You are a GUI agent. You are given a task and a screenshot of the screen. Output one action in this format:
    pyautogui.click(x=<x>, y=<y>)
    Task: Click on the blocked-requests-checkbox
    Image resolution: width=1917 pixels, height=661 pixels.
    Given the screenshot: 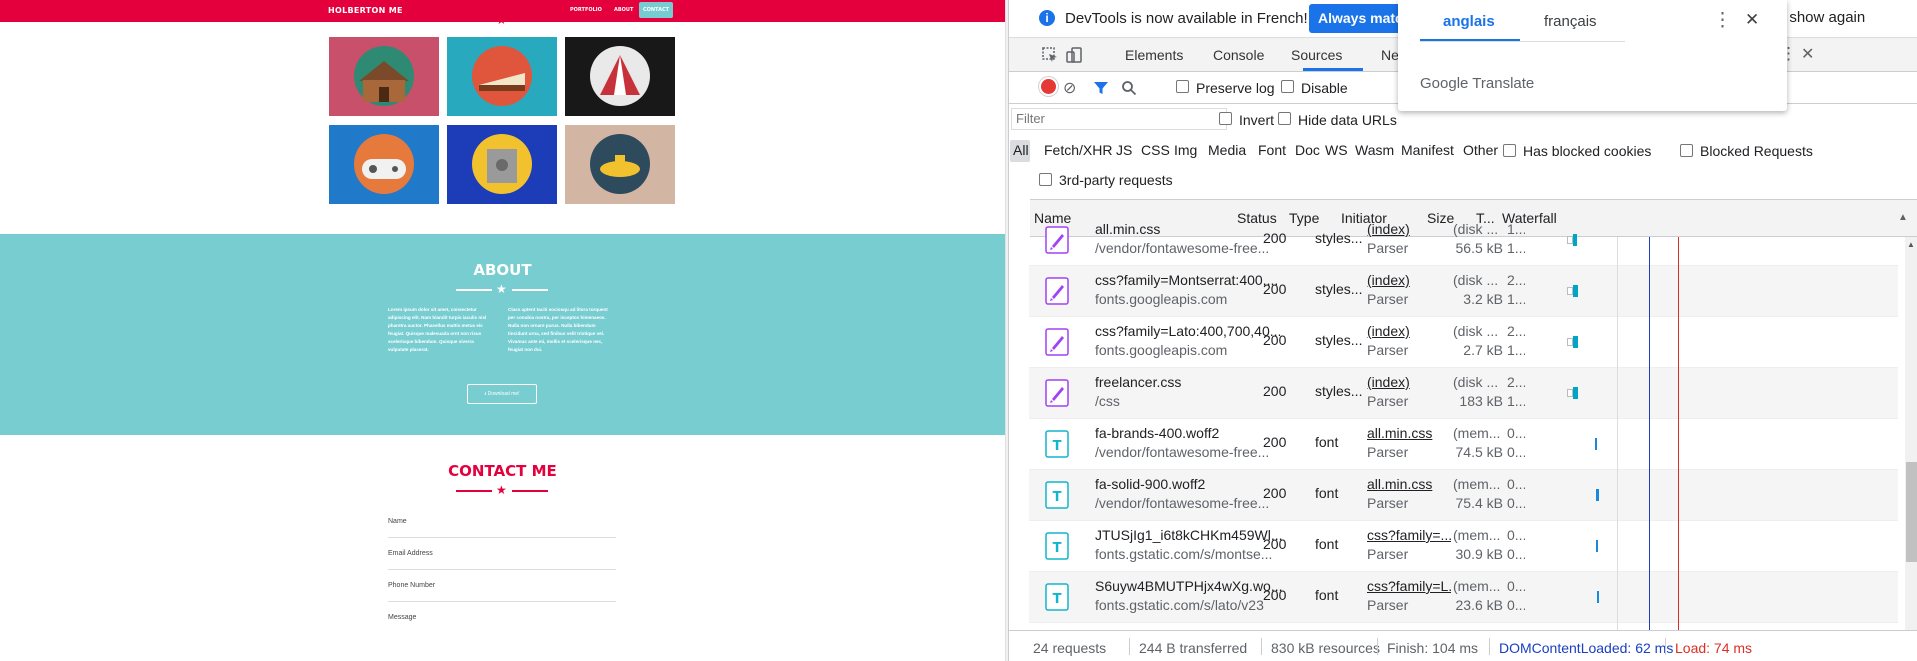 What is the action you would take?
    pyautogui.click(x=1686, y=150)
    